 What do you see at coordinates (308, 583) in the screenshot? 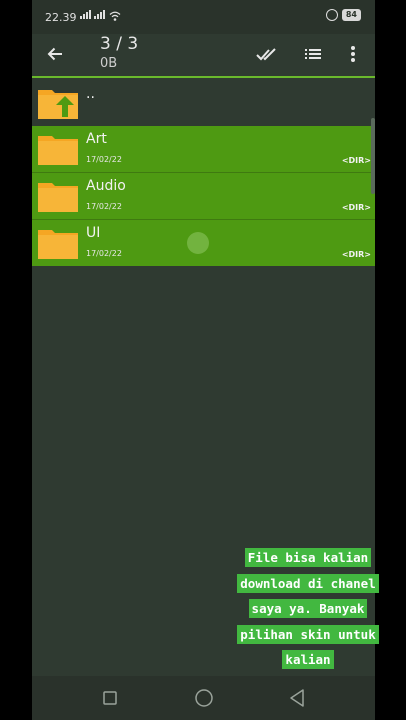
I see `caption-line: download di chanel` at bounding box center [308, 583].